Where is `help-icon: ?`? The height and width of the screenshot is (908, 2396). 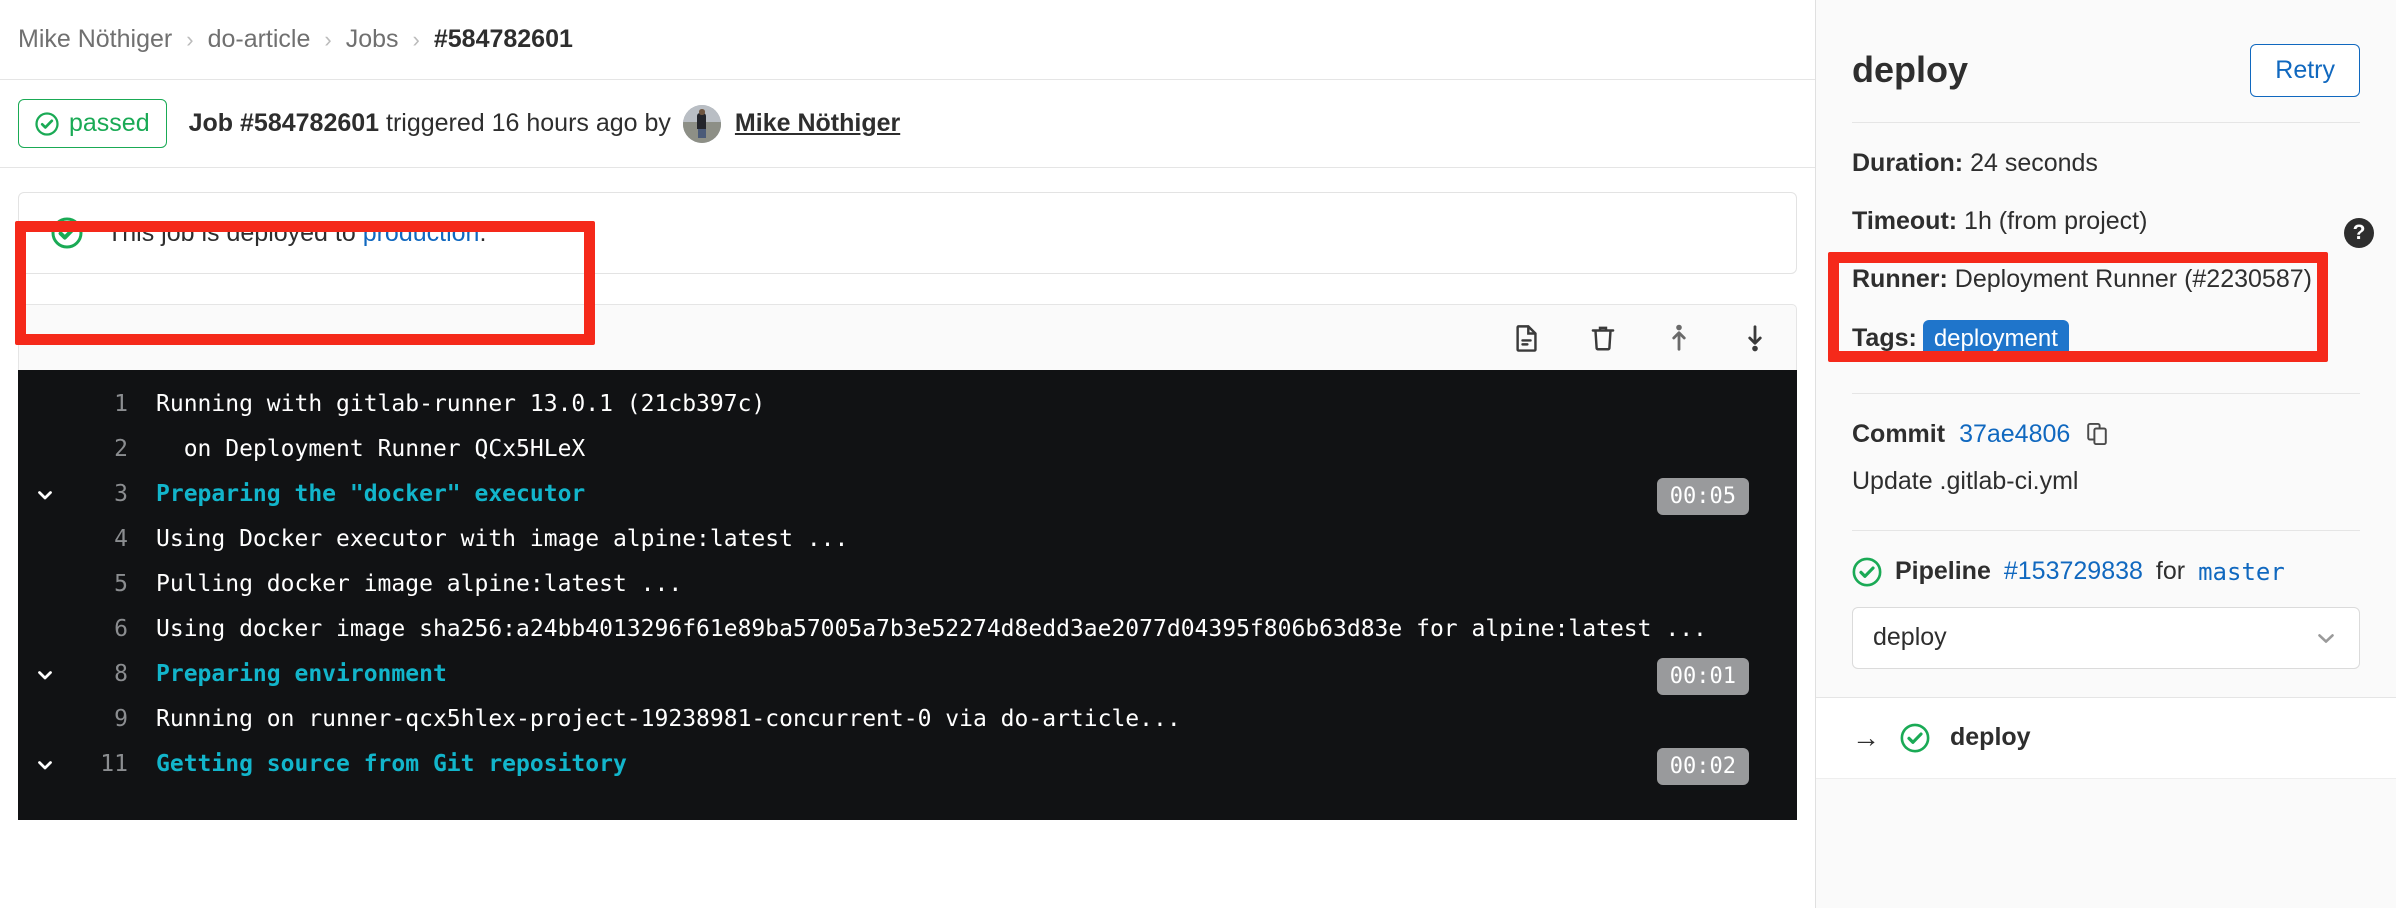
help-icon: ? is located at coordinates (2359, 233).